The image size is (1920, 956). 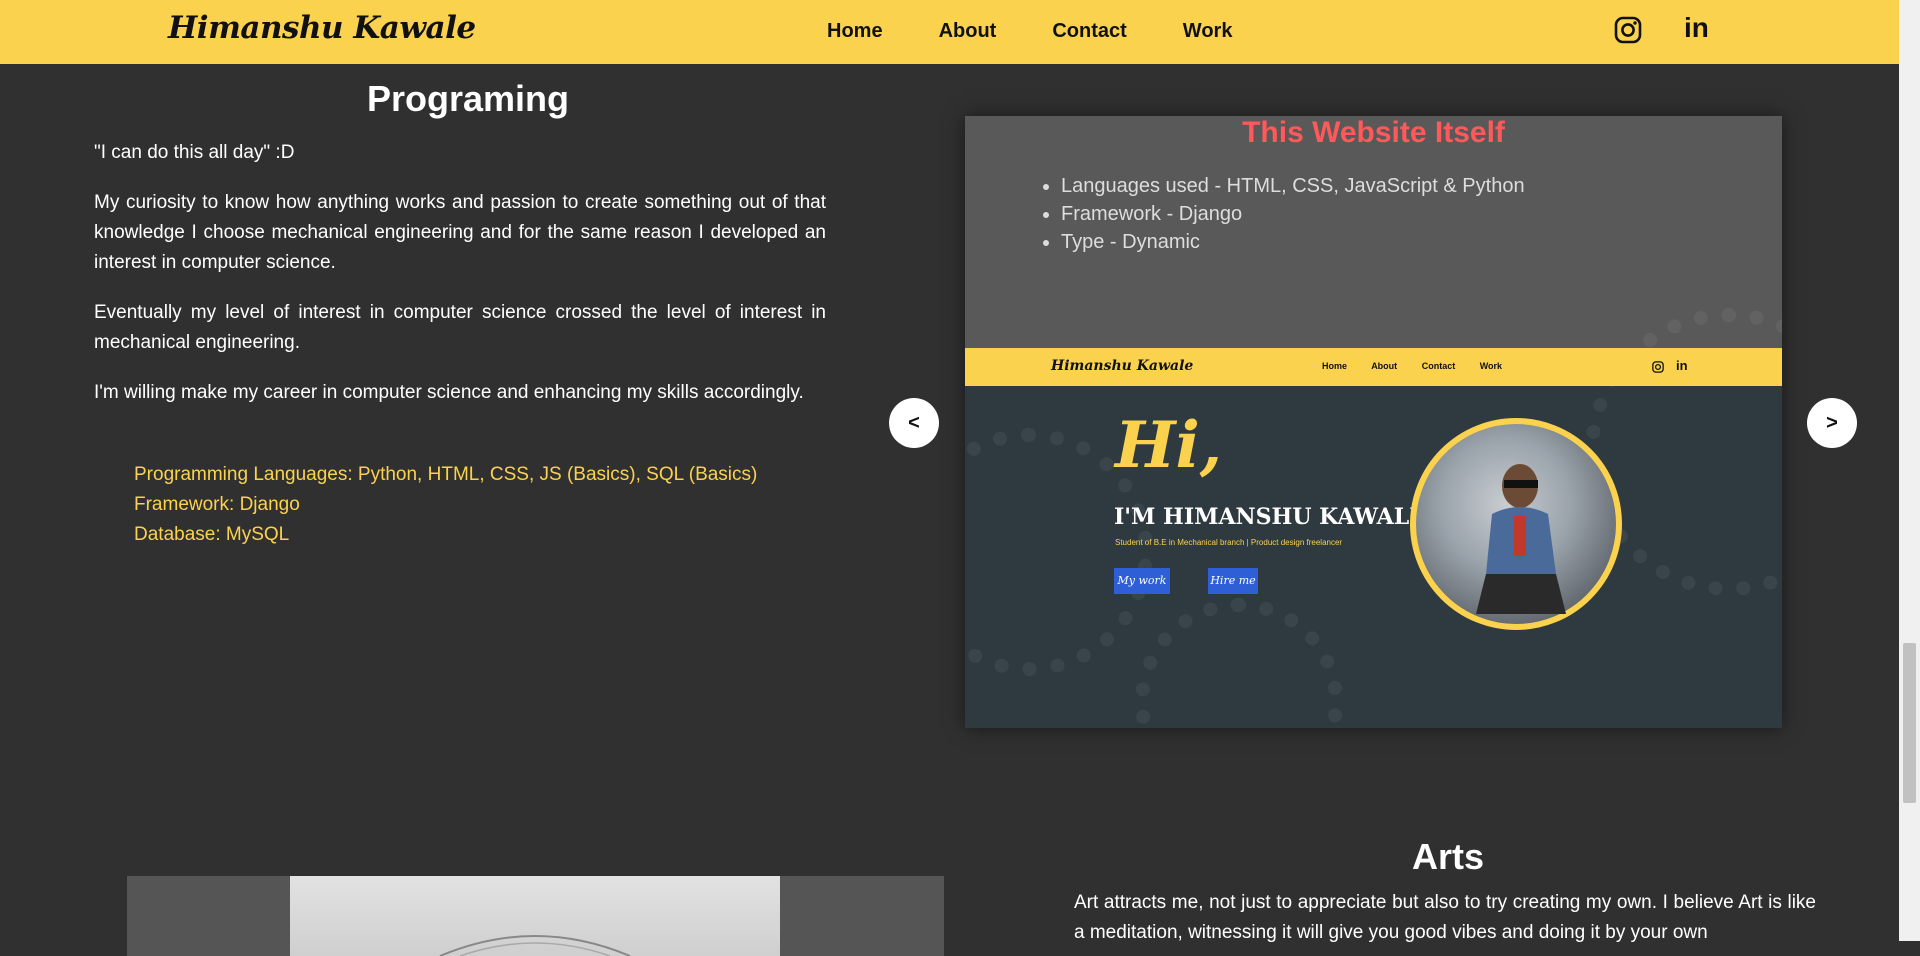 I want to click on art-carousel-slide, so click(x=535, y=916).